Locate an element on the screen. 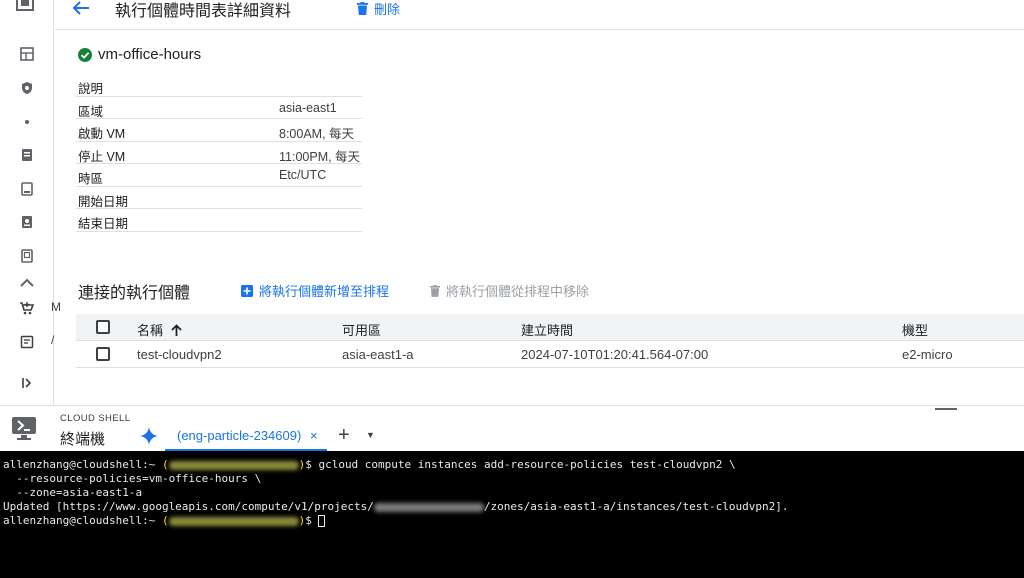 The height and width of the screenshot is (578, 1024). add-instance-label: 將執行個體新增至排程 is located at coordinates (324, 291).